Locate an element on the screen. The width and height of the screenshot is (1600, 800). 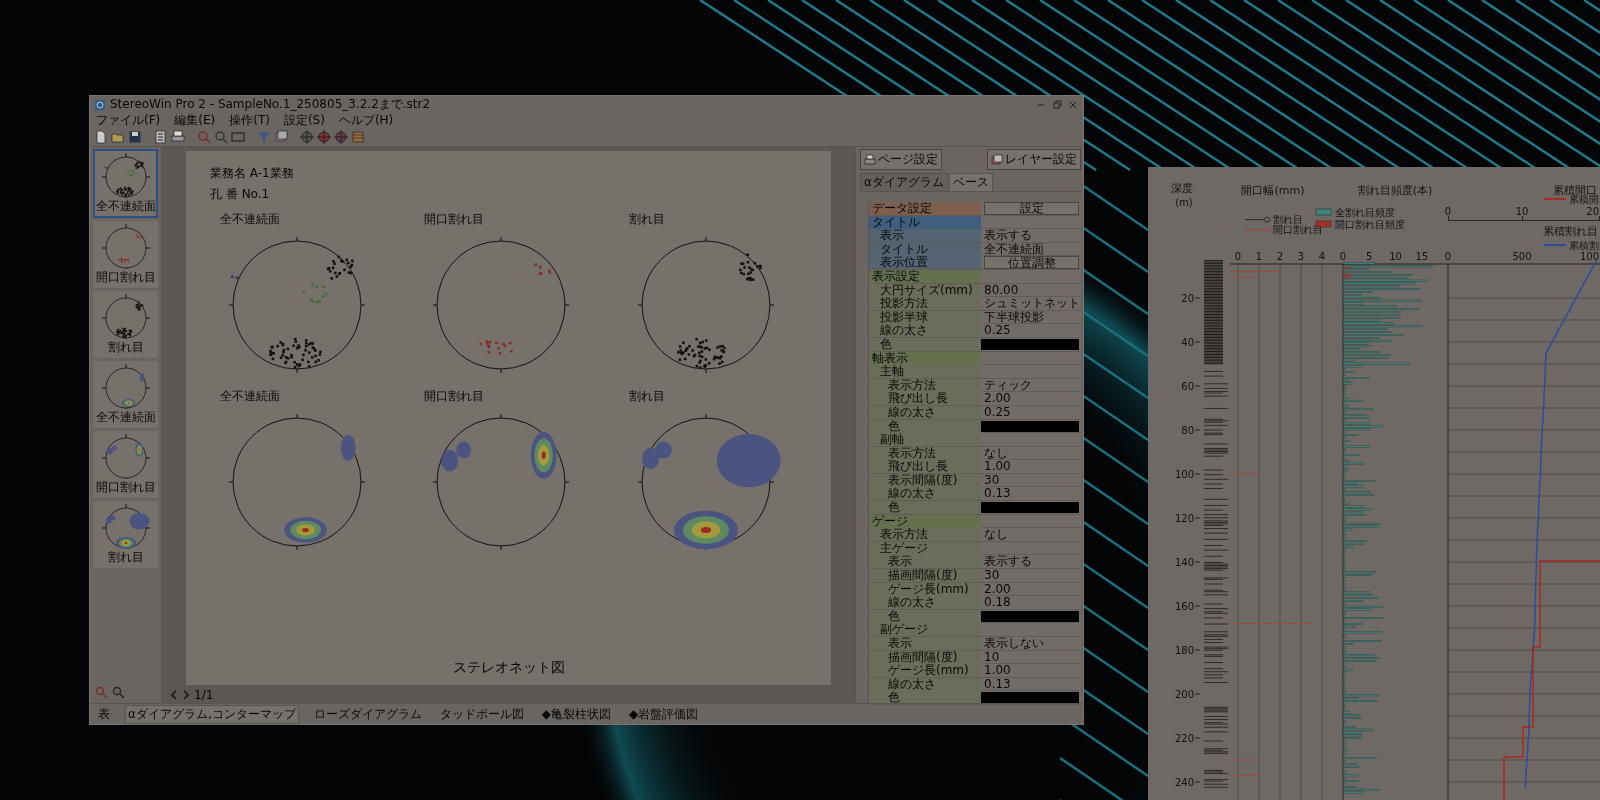
figure-caption: ステレオネット図 is located at coordinates (508, 668).